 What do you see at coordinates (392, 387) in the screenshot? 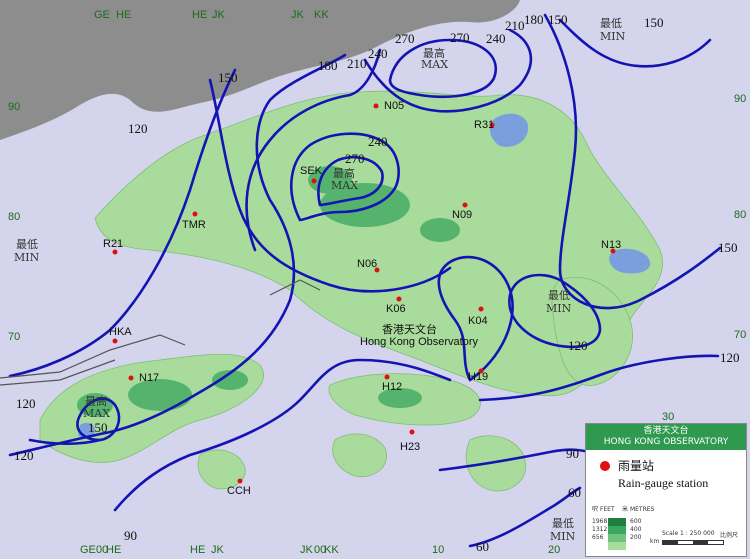
I see `station-label: H12` at bounding box center [392, 387].